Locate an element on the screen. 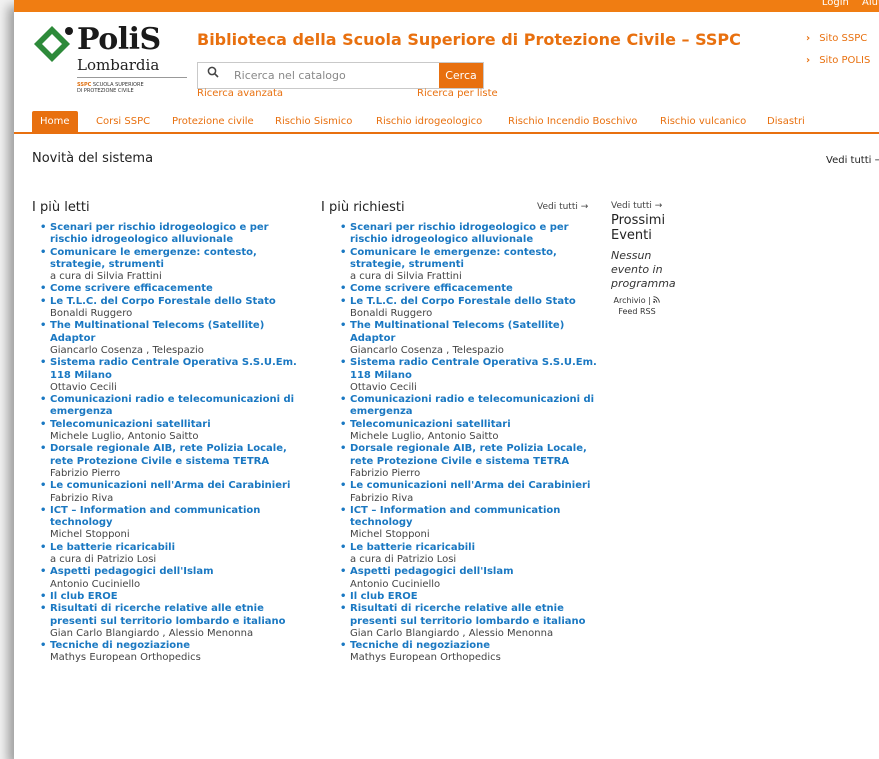  book-author: Giancarlo Cosenza , Telespazio is located at coordinates (127, 350).